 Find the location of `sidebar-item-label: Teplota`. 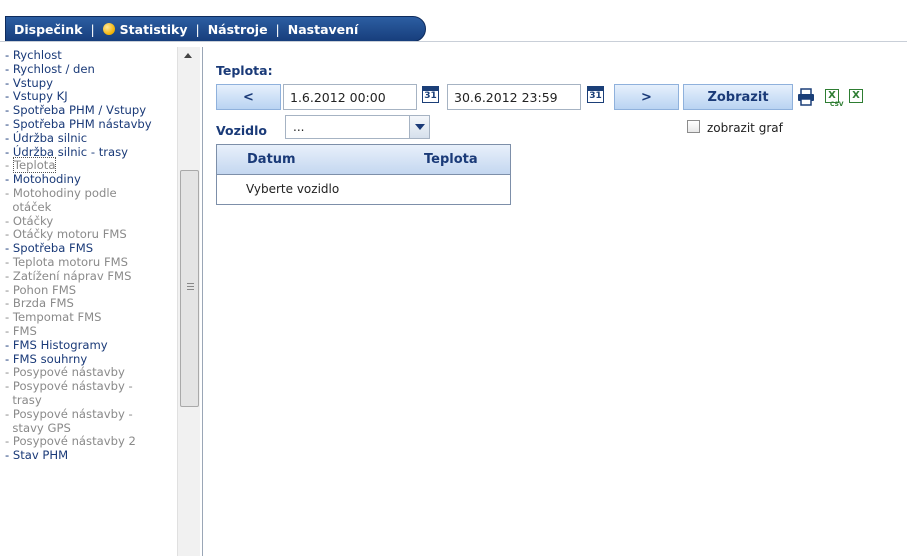

sidebar-item-label: Teplota is located at coordinates (34, 165).